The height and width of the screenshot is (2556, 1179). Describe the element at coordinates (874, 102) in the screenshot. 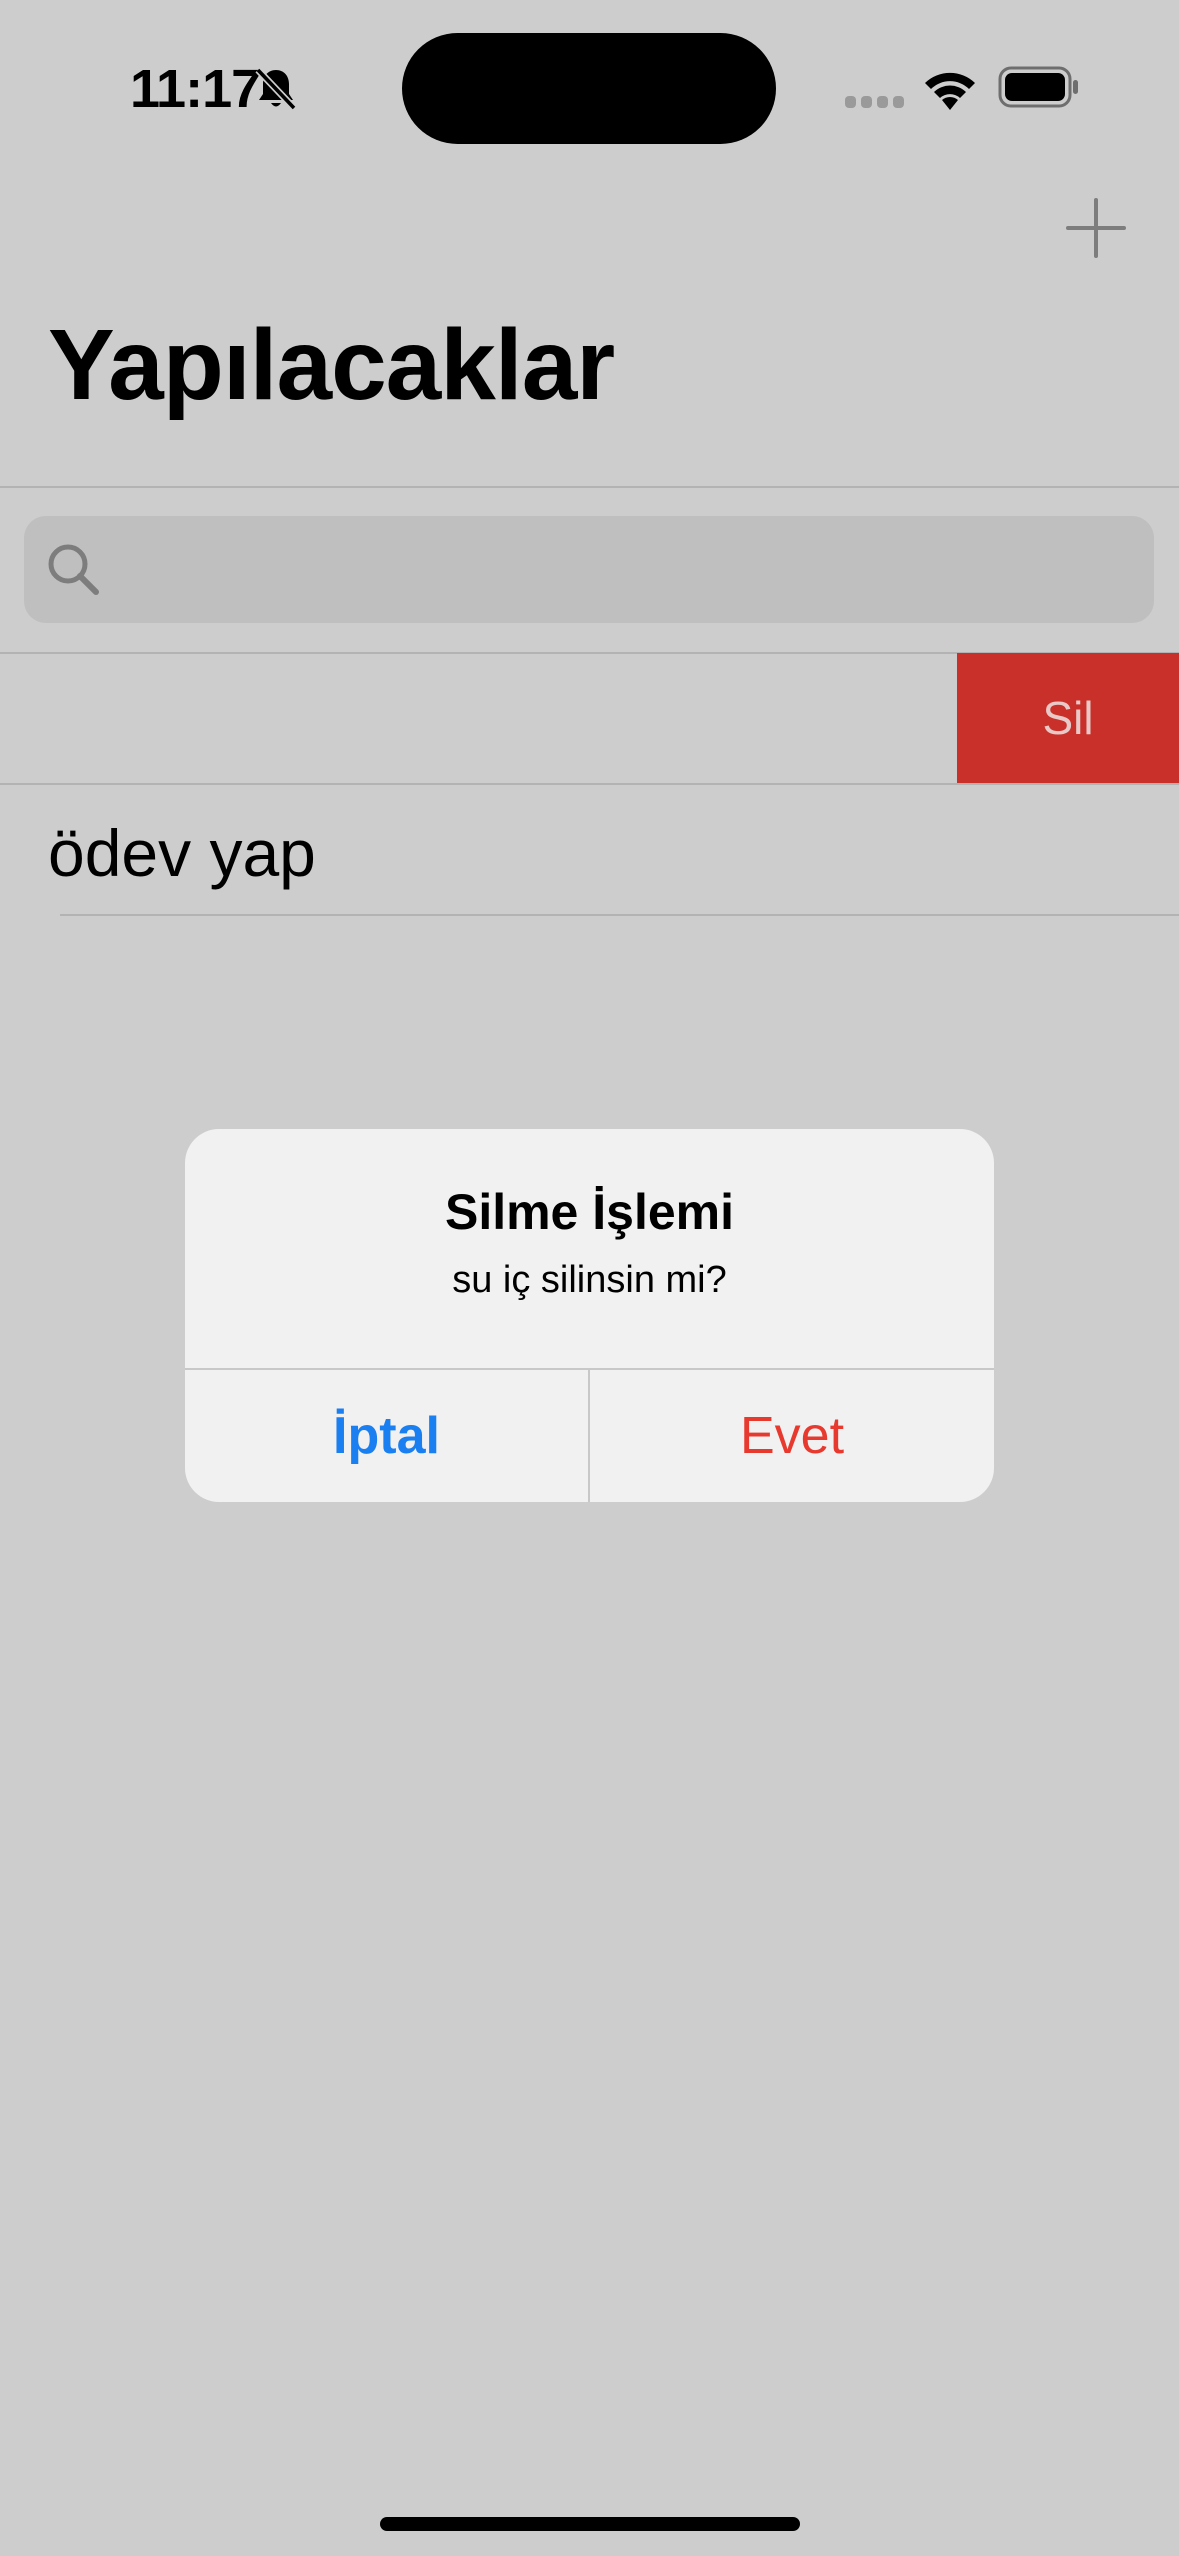

I see `cellular-signal-icon` at that location.